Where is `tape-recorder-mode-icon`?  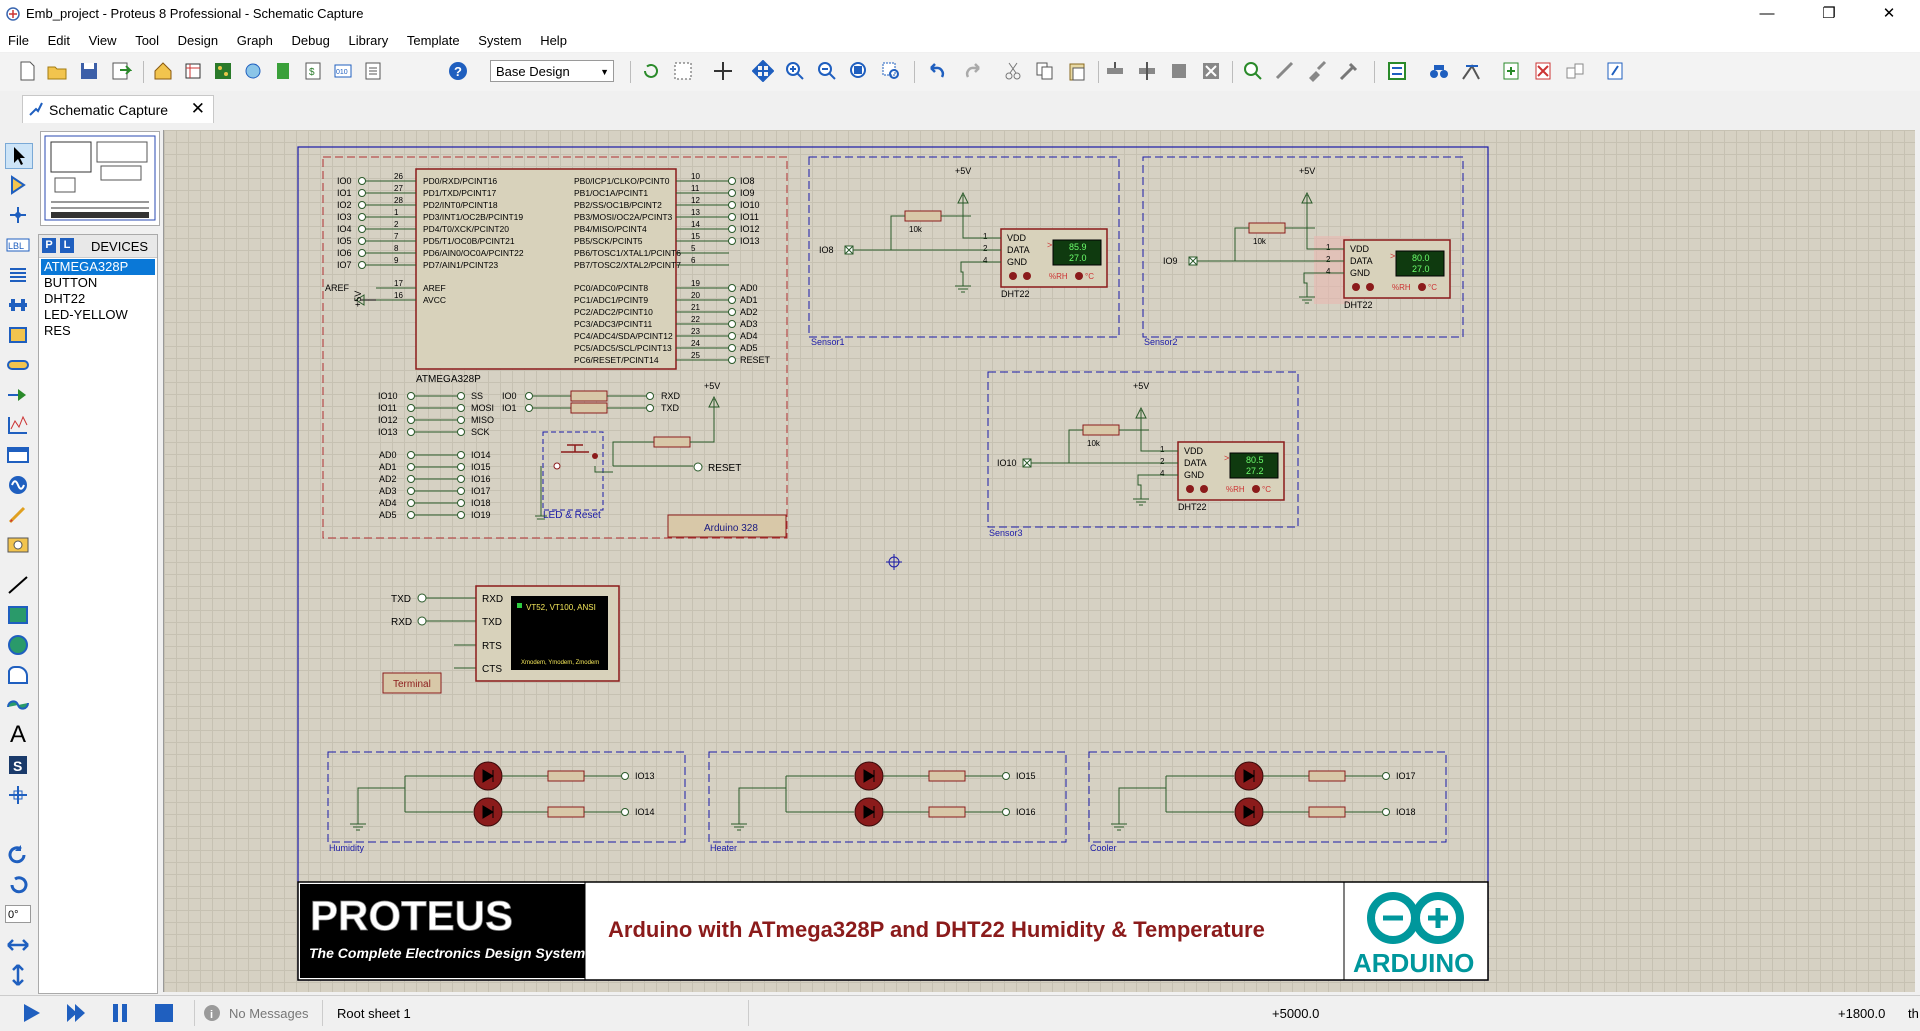 tape-recorder-mode-icon is located at coordinates (18, 455).